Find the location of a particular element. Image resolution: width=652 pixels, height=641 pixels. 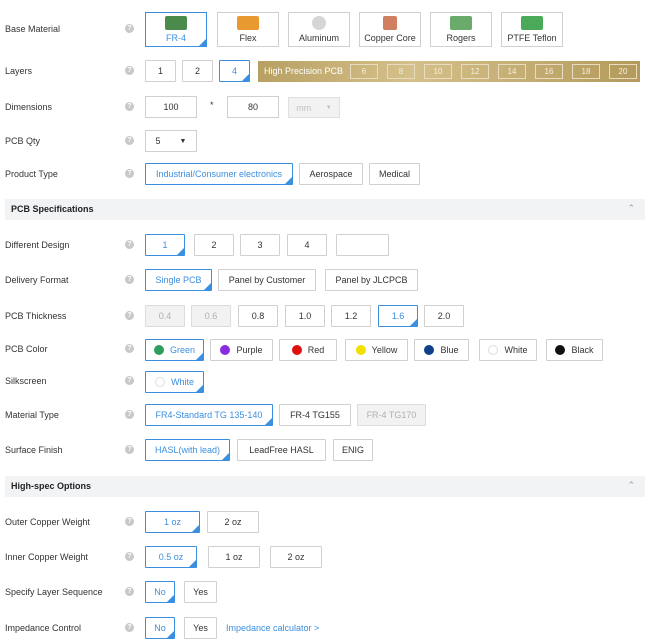

layers-option-16: 16 is located at coordinates (549, 71).